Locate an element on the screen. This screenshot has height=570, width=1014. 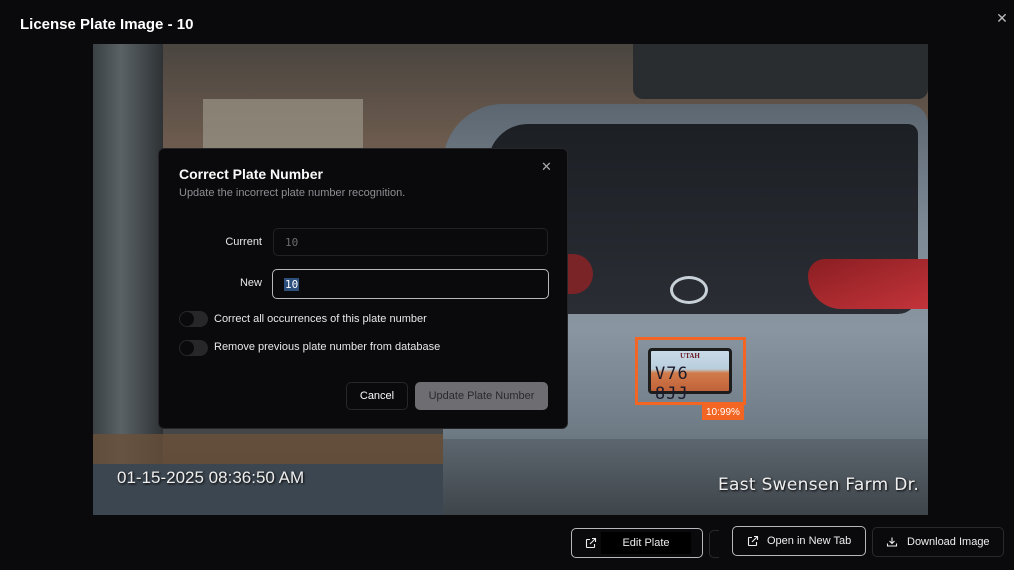
timestamp-overlay: 01-15-2025 08:36:50 AM is located at coordinates (211, 477).